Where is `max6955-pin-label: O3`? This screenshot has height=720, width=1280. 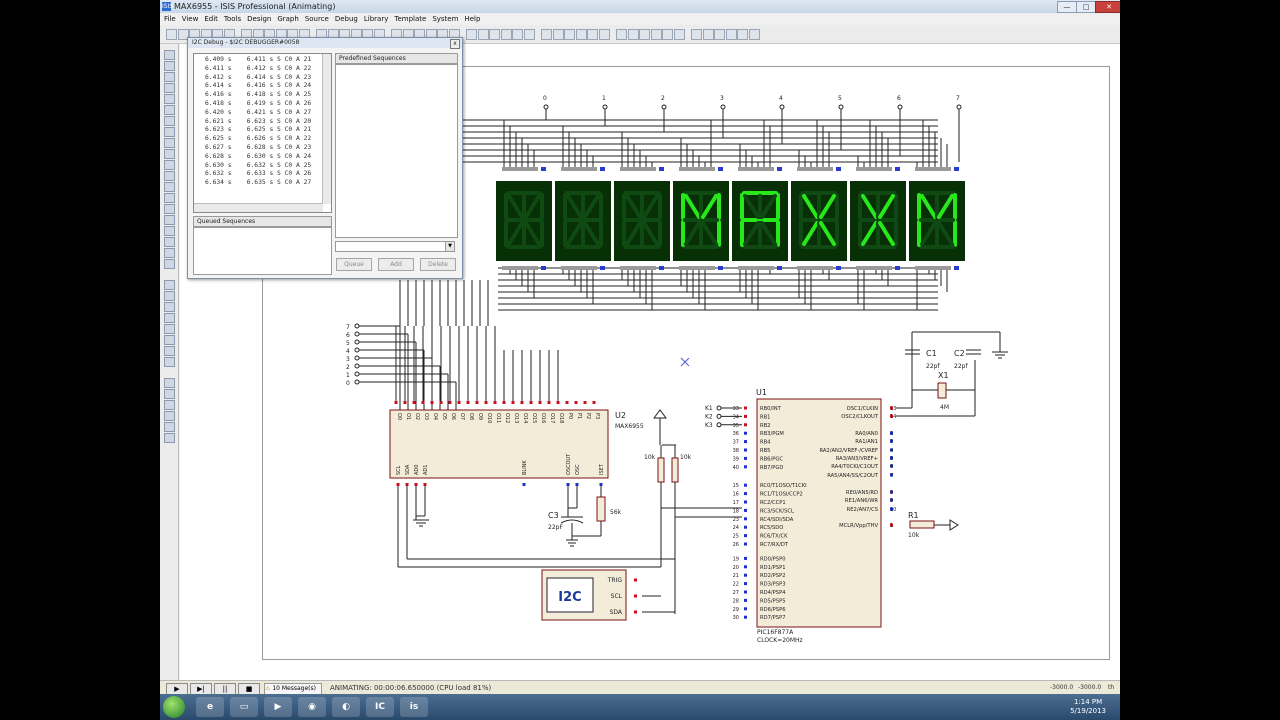 max6955-pin-label: O3 is located at coordinates (426, 416).